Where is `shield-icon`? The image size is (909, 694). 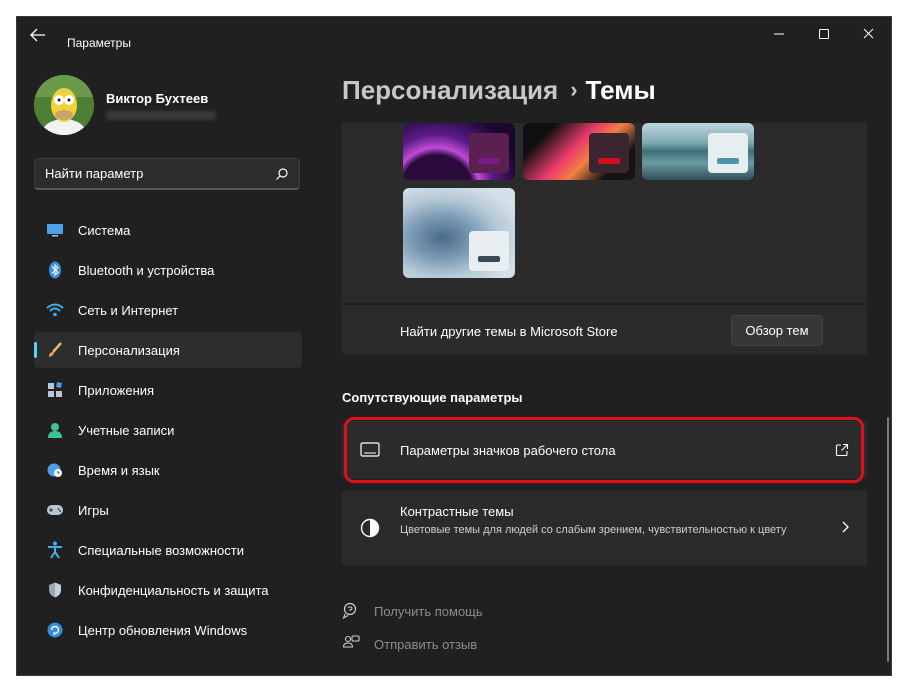
shield-icon is located at coordinates (55, 590).